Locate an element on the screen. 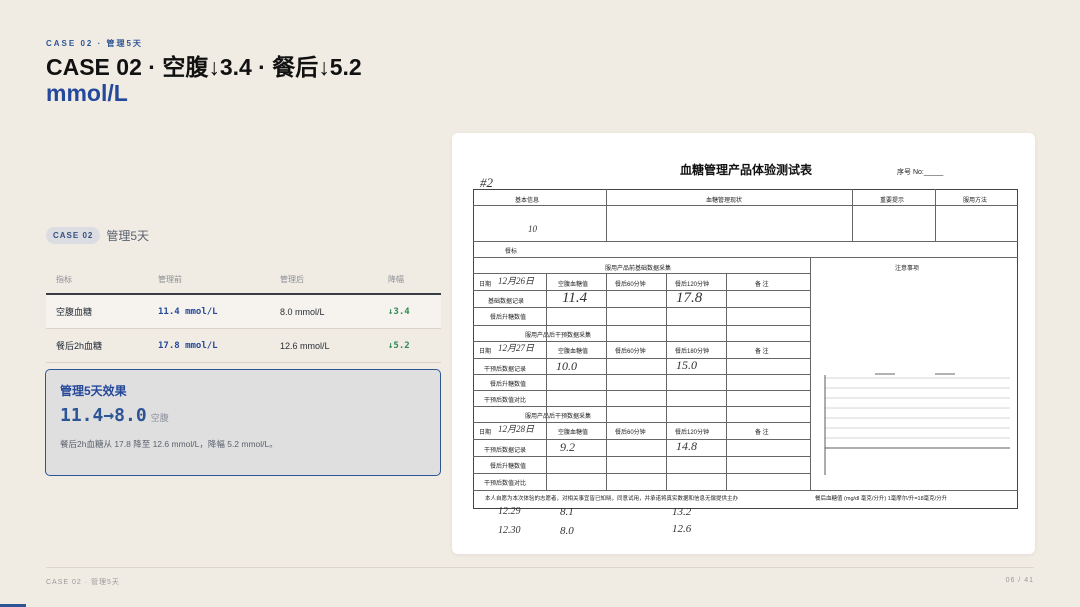 The height and width of the screenshot is (607, 1080). row-drop: ↓5.2 is located at coordinates (409, 345).